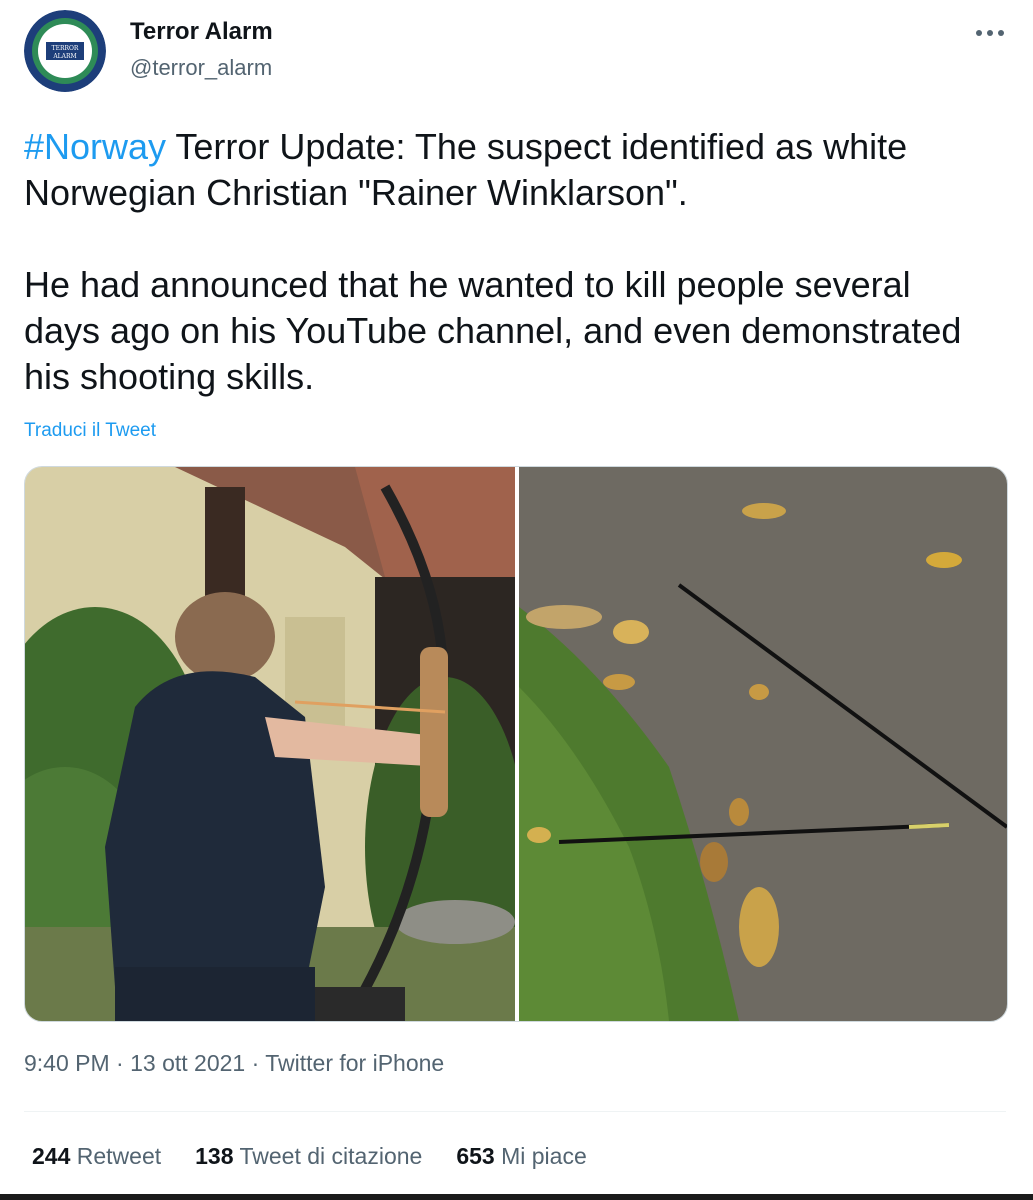 Image resolution: width=1033 pixels, height=1200 pixels. I want to click on handle: @terror_alarm, so click(201, 68).